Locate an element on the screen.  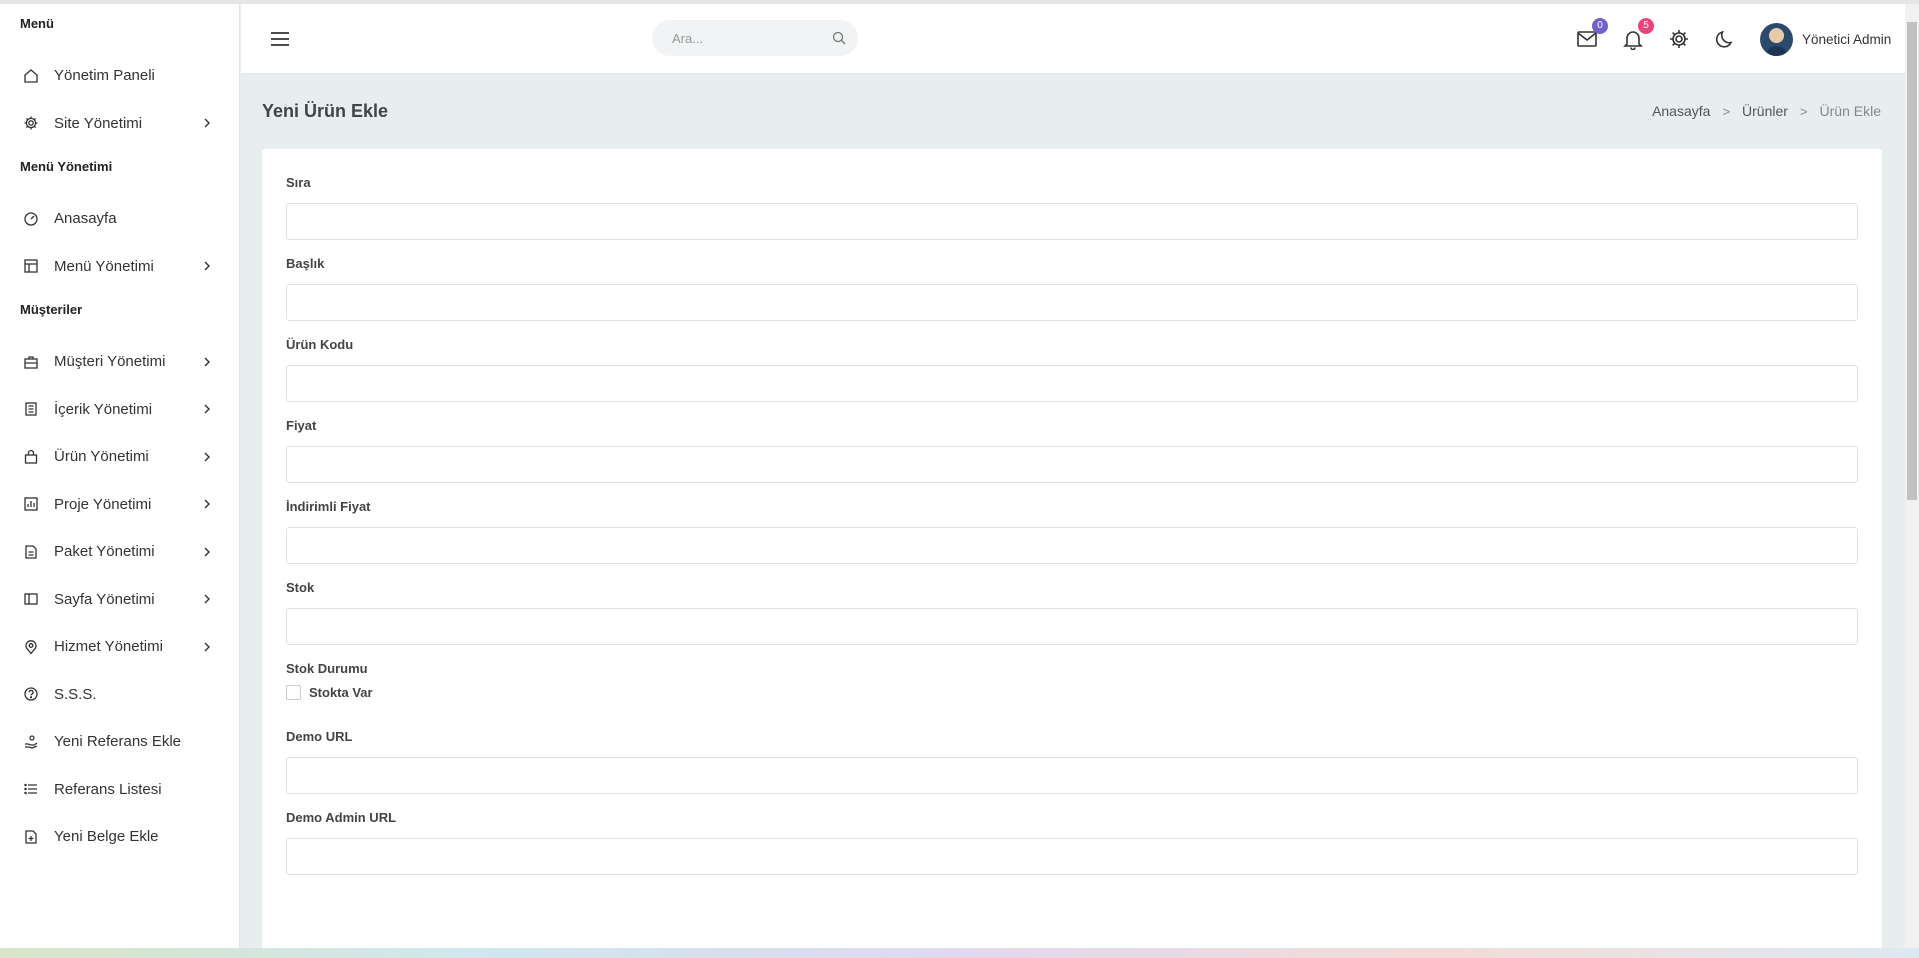
sidebar-section-menu-yonetimi: Menü Yönetimi Anasayfa Menü Yönetimi is located at coordinates (119, 218).